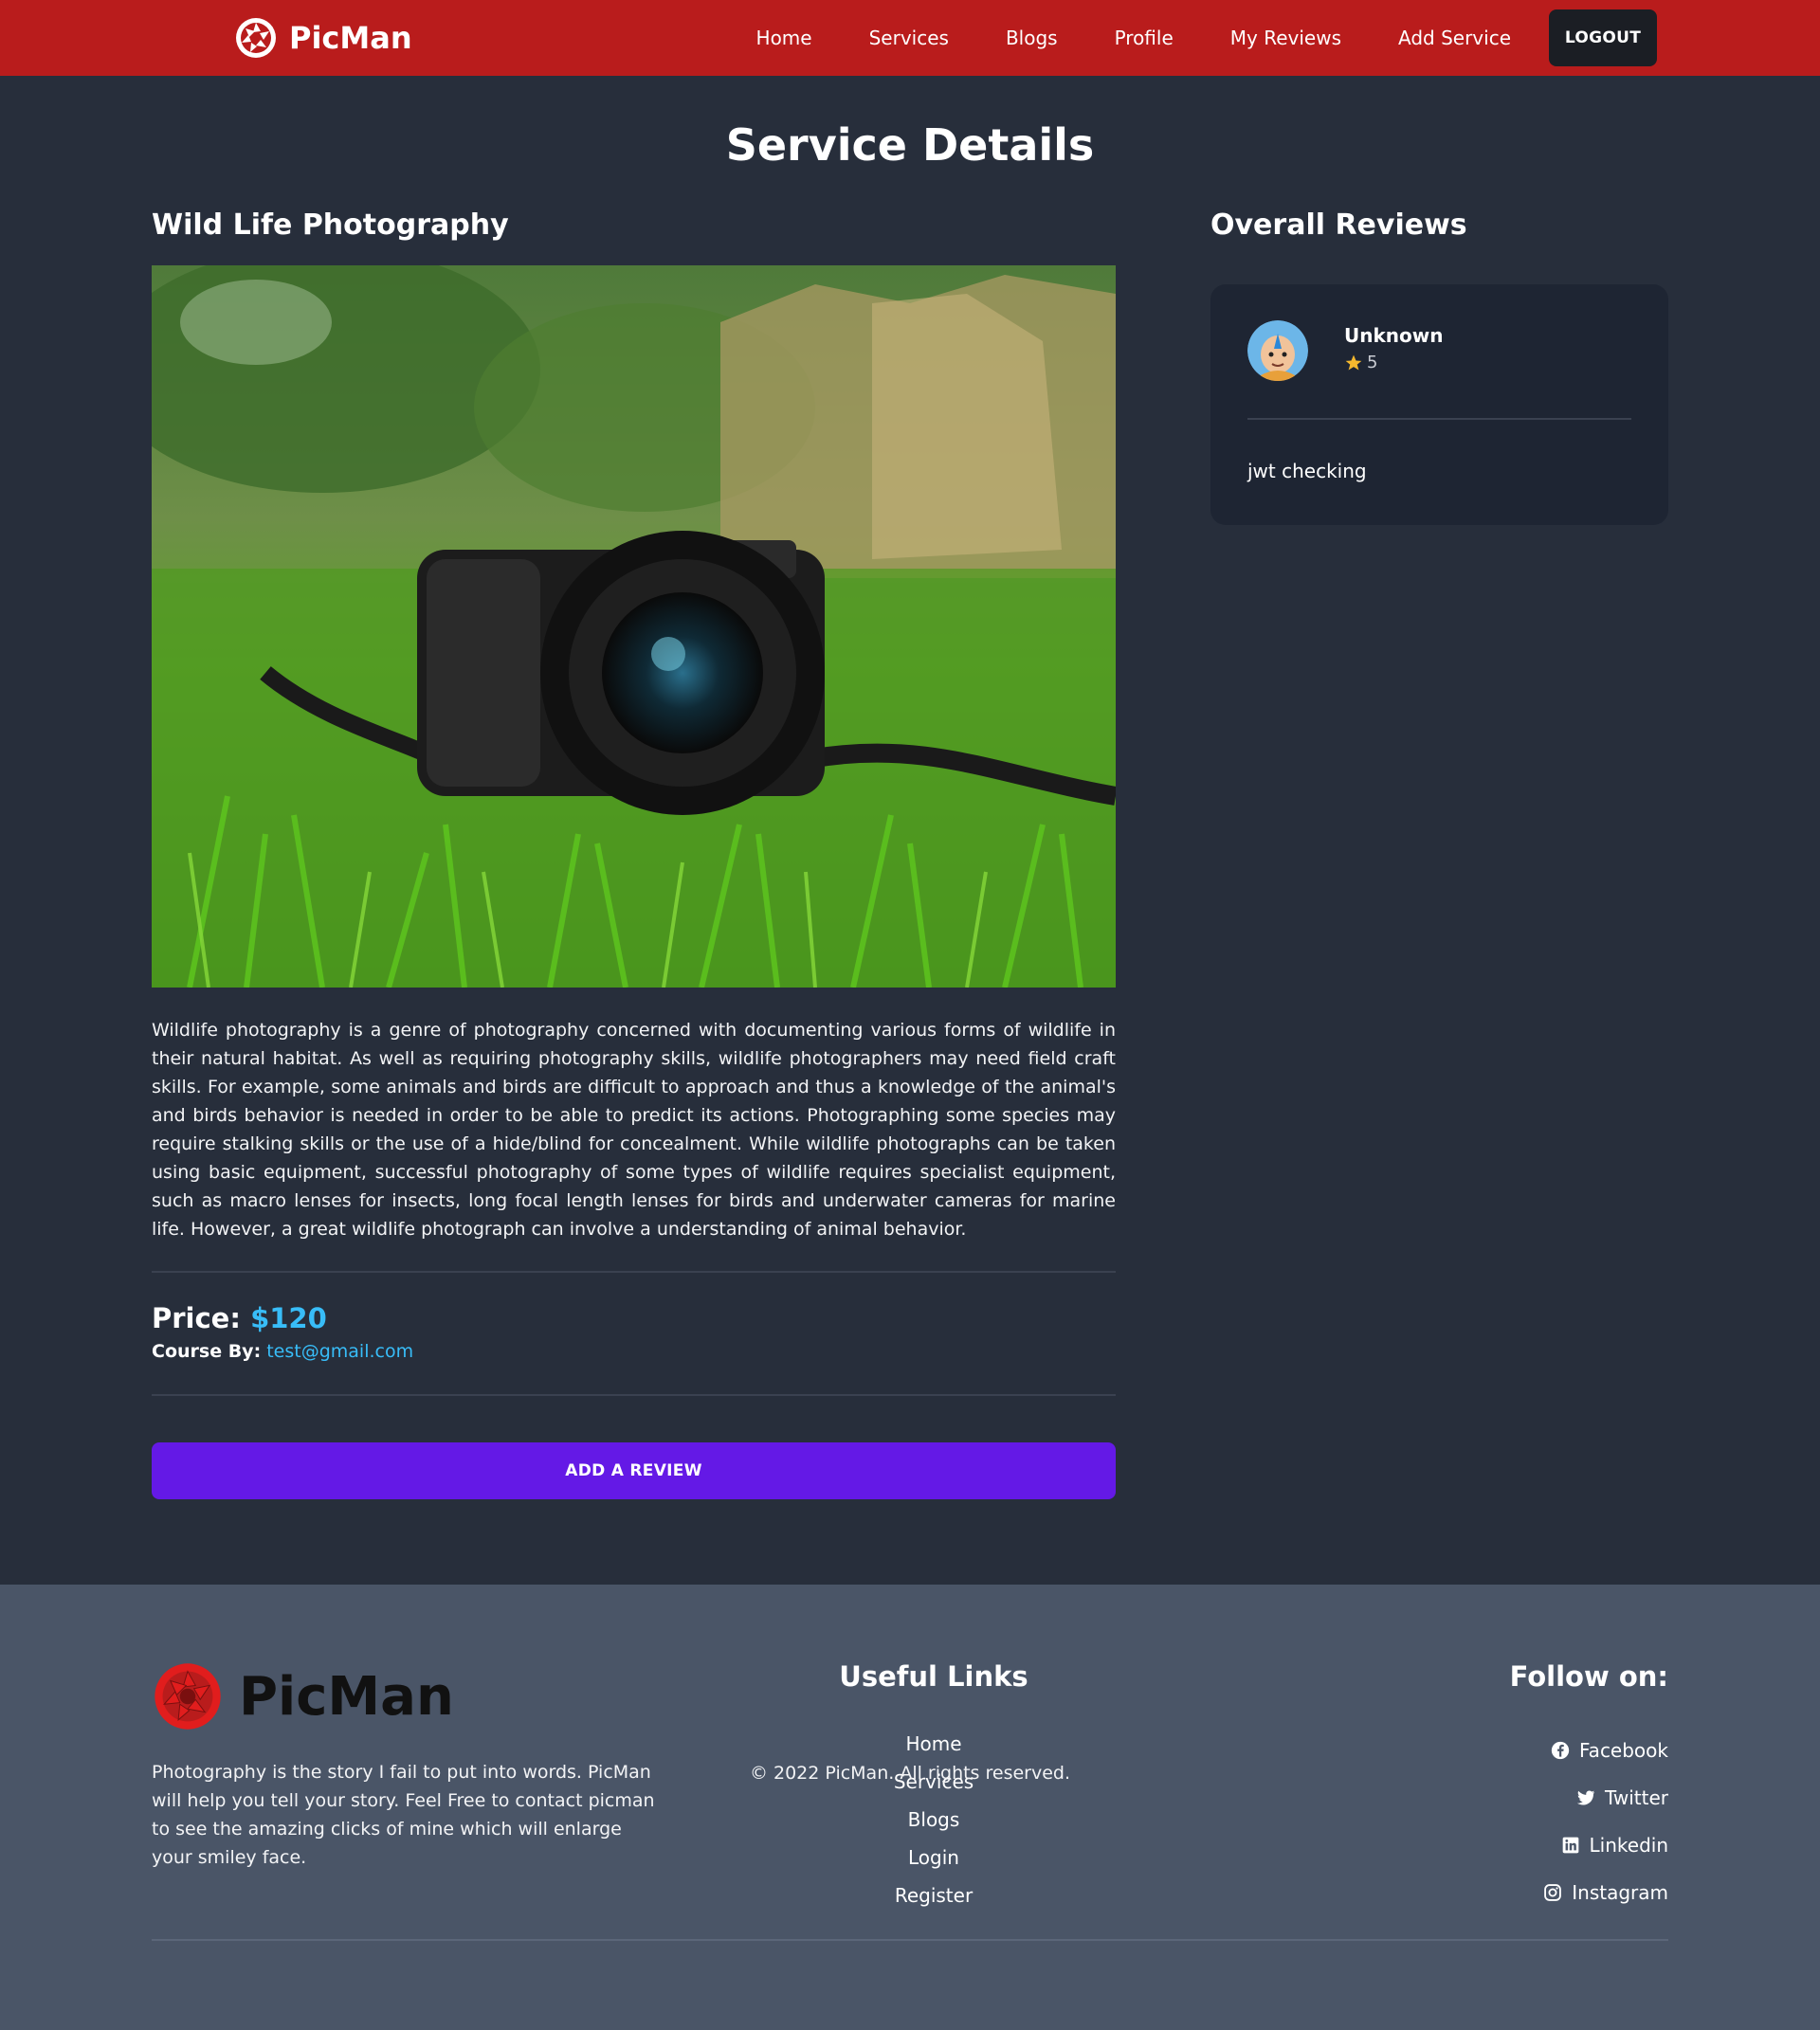 The height and width of the screenshot is (2030, 1820). I want to click on social-links: Facebook Twitter Linkedin Instagram, so click(1605, 1821).